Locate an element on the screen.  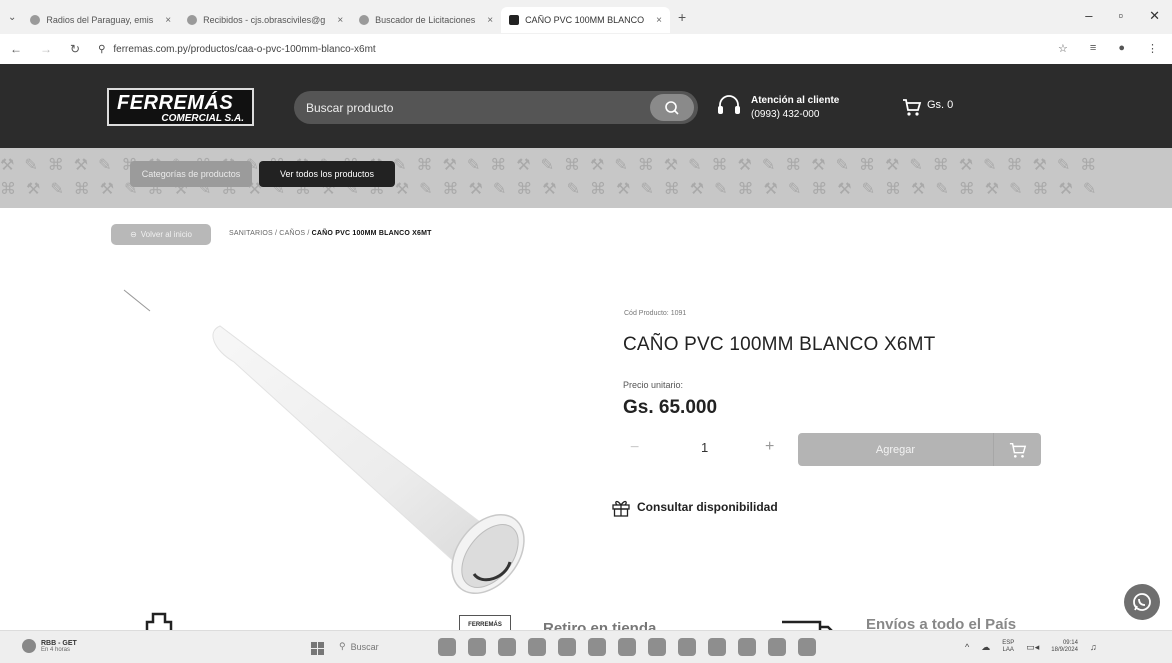
back-home-button: ⊖ Volver al inicio is located at coordinates (161, 234).